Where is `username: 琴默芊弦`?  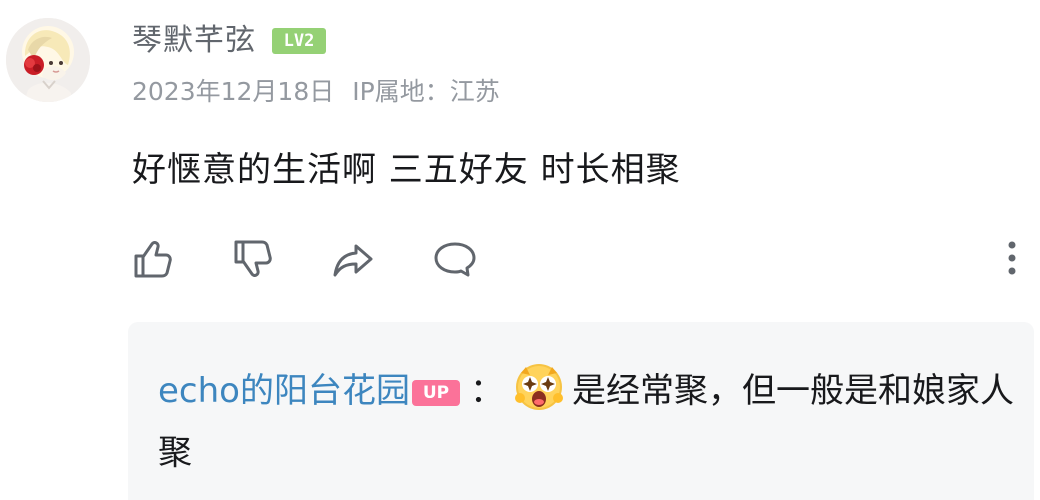 username: 琴默芊弦 is located at coordinates (194, 41).